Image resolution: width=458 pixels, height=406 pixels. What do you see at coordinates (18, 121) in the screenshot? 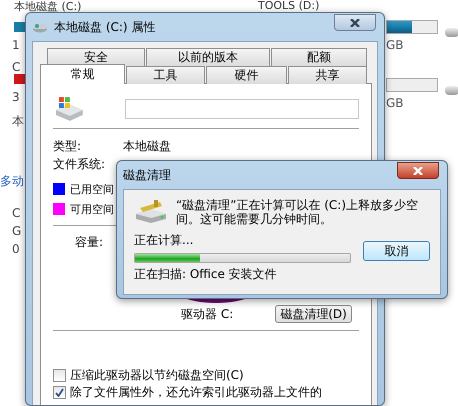
I see `drive-text: 本` at bounding box center [18, 121].